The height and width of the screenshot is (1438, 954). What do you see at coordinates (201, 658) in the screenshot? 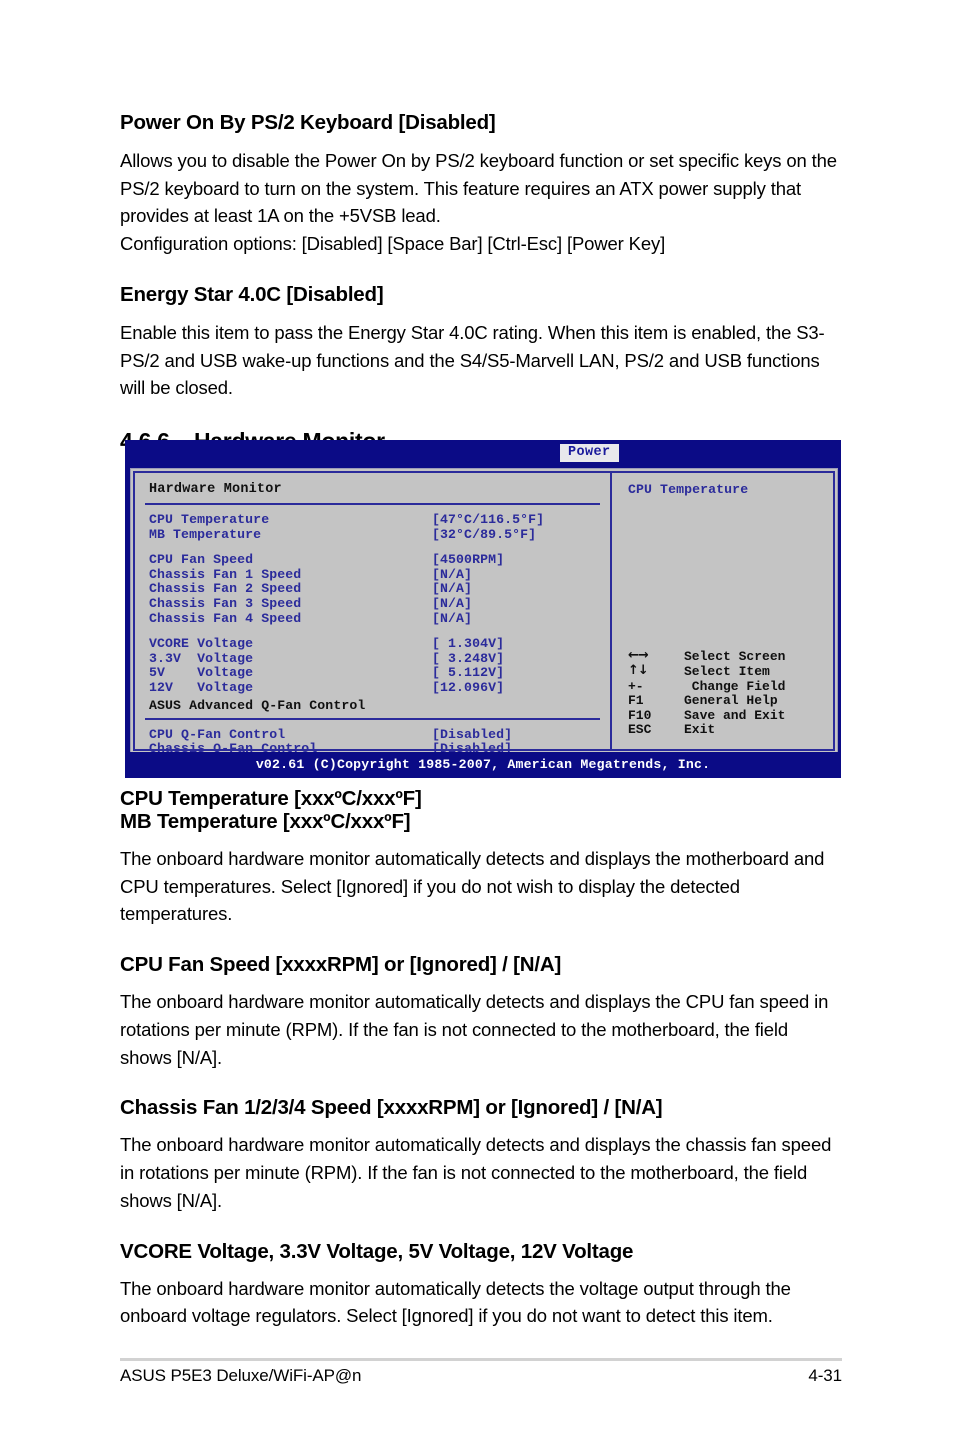
I see `row-label: 3.3V Voltage` at bounding box center [201, 658].